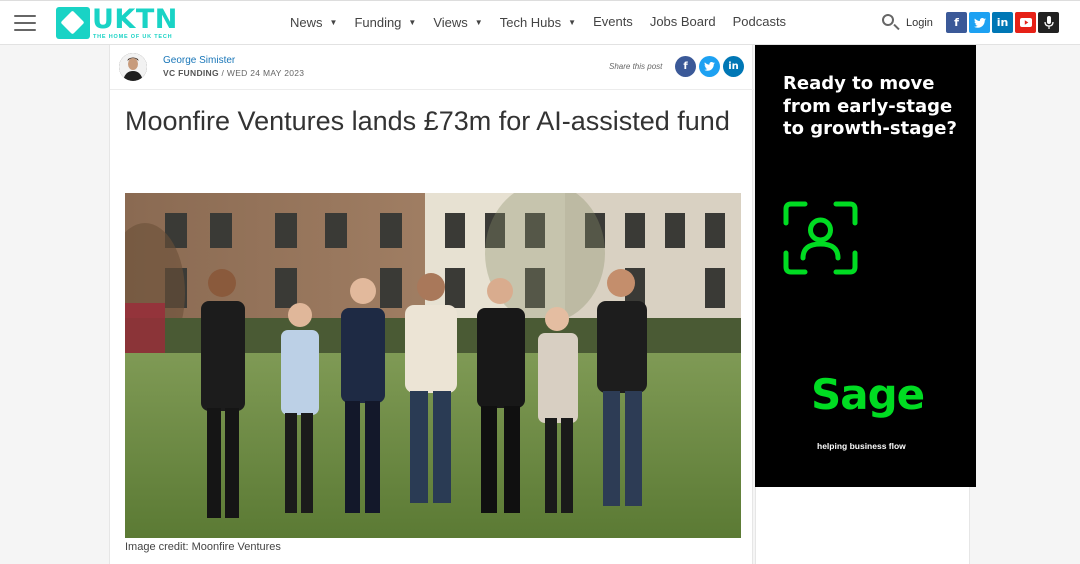  I want to click on author-name-link: George Simister, so click(199, 60).